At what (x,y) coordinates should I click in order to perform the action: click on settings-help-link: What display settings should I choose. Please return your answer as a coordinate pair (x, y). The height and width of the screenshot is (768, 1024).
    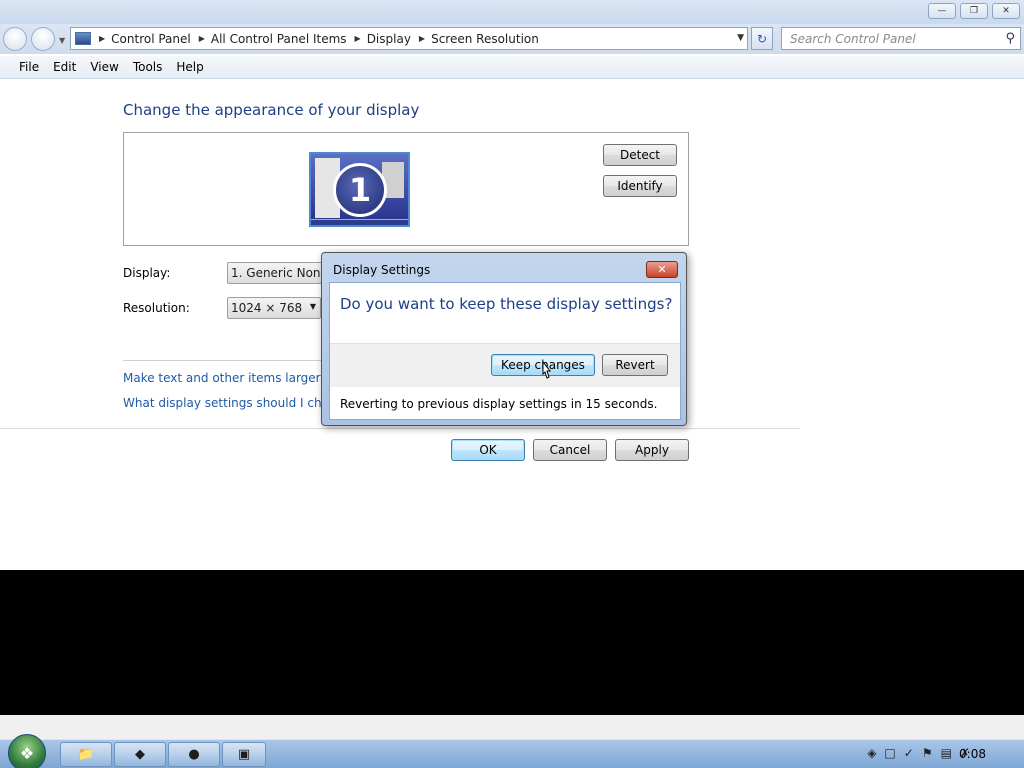
    Looking at the image, I should click on (236, 403).